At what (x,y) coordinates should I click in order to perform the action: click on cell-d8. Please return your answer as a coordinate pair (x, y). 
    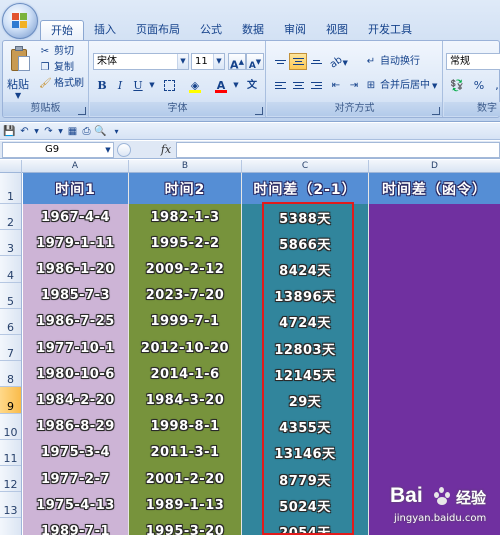
    Looking at the image, I should click on (434, 374).